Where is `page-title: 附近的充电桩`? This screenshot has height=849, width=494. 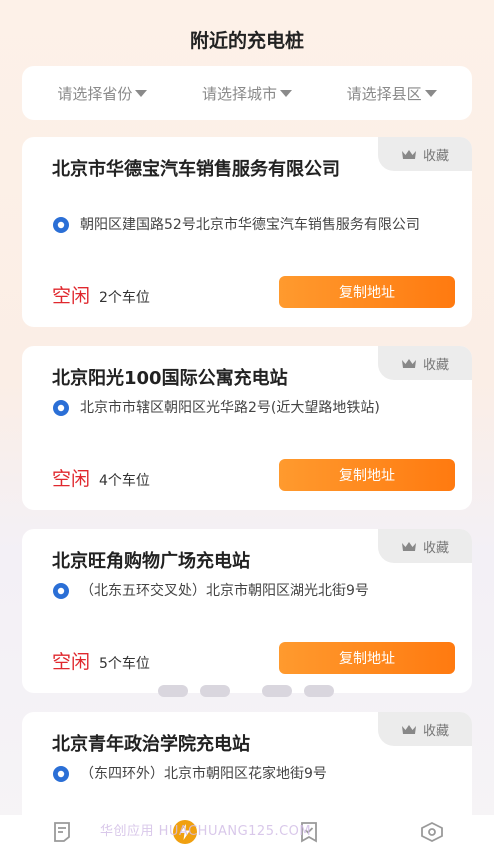
page-title: 附近的充电桩 is located at coordinates (246, 41).